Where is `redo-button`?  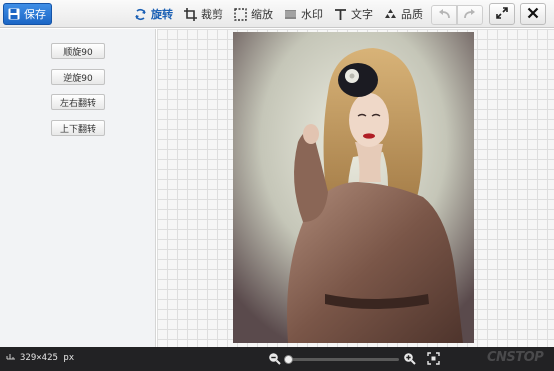 redo-button is located at coordinates (470, 15).